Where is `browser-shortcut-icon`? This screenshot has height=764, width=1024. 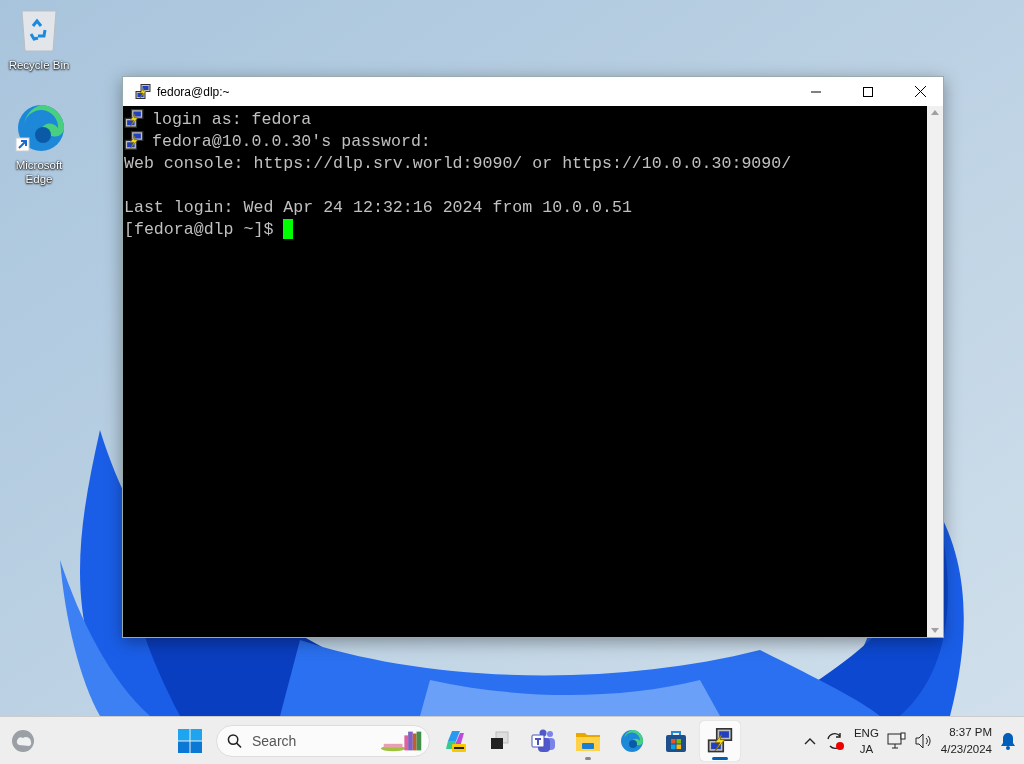 browser-shortcut-icon is located at coordinates (39, 129).